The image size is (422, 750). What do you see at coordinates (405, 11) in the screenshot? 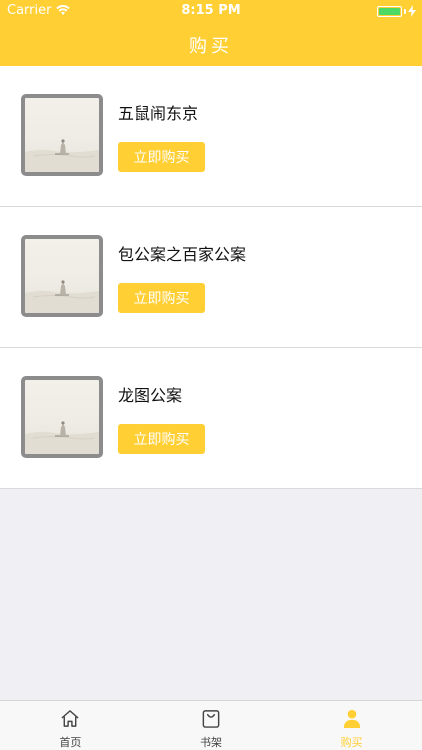
I see `battery-tip` at bounding box center [405, 11].